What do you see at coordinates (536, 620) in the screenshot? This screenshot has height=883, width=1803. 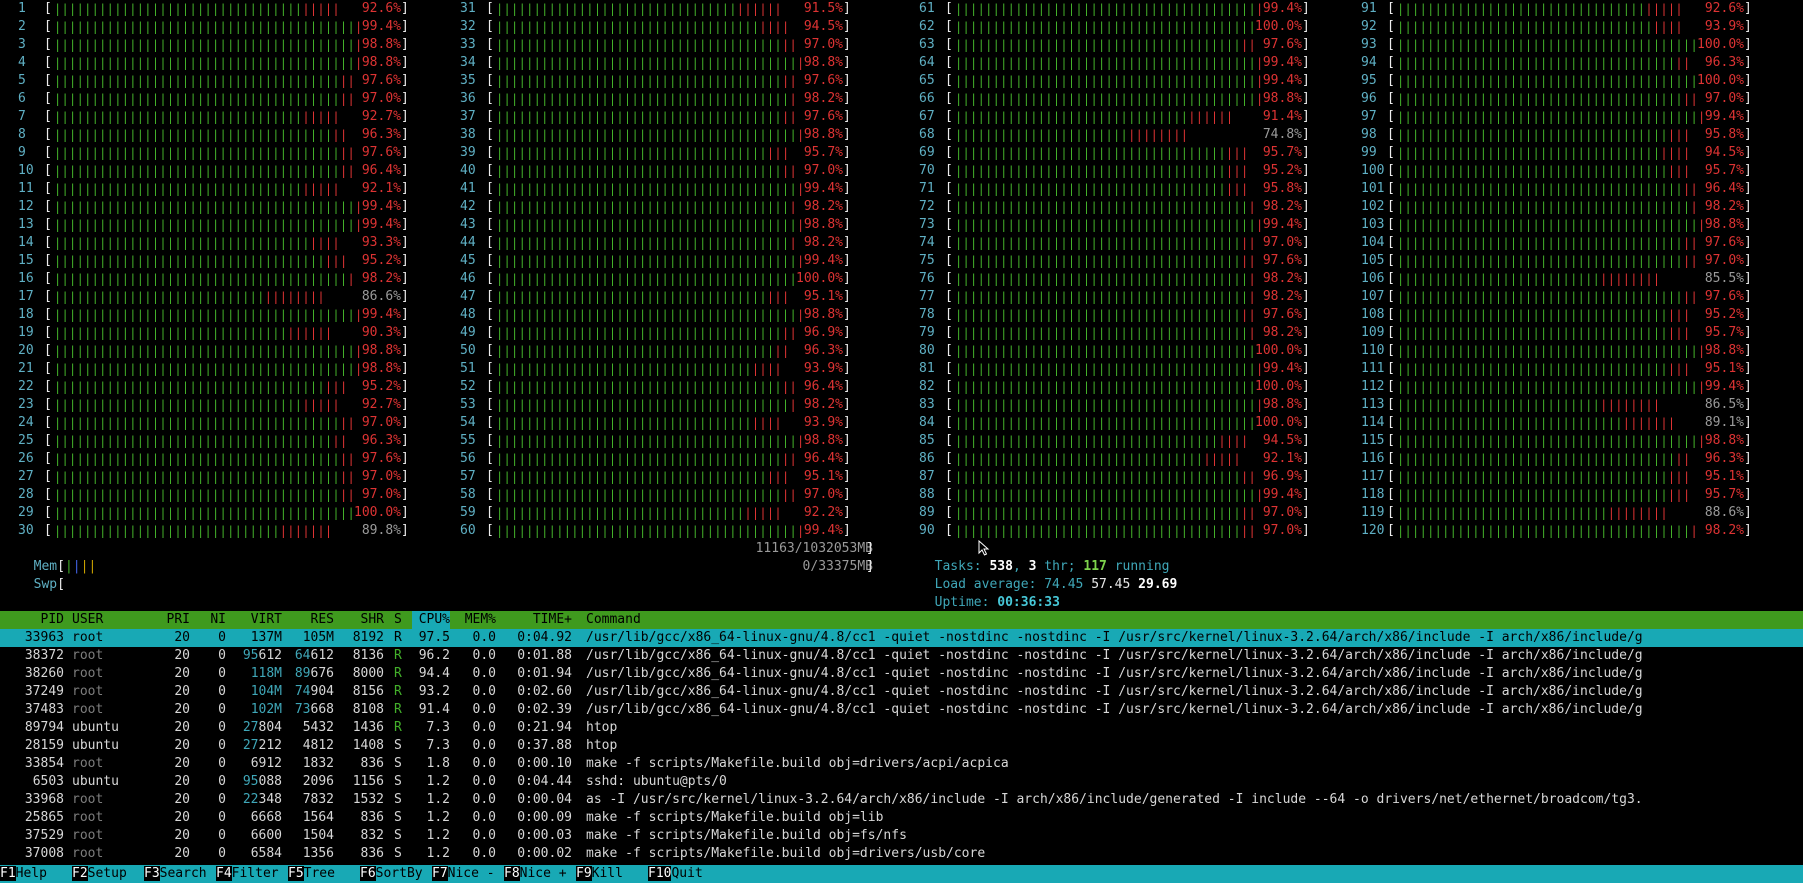 I see `column-header-time: TIME+` at bounding box center [536, 620].